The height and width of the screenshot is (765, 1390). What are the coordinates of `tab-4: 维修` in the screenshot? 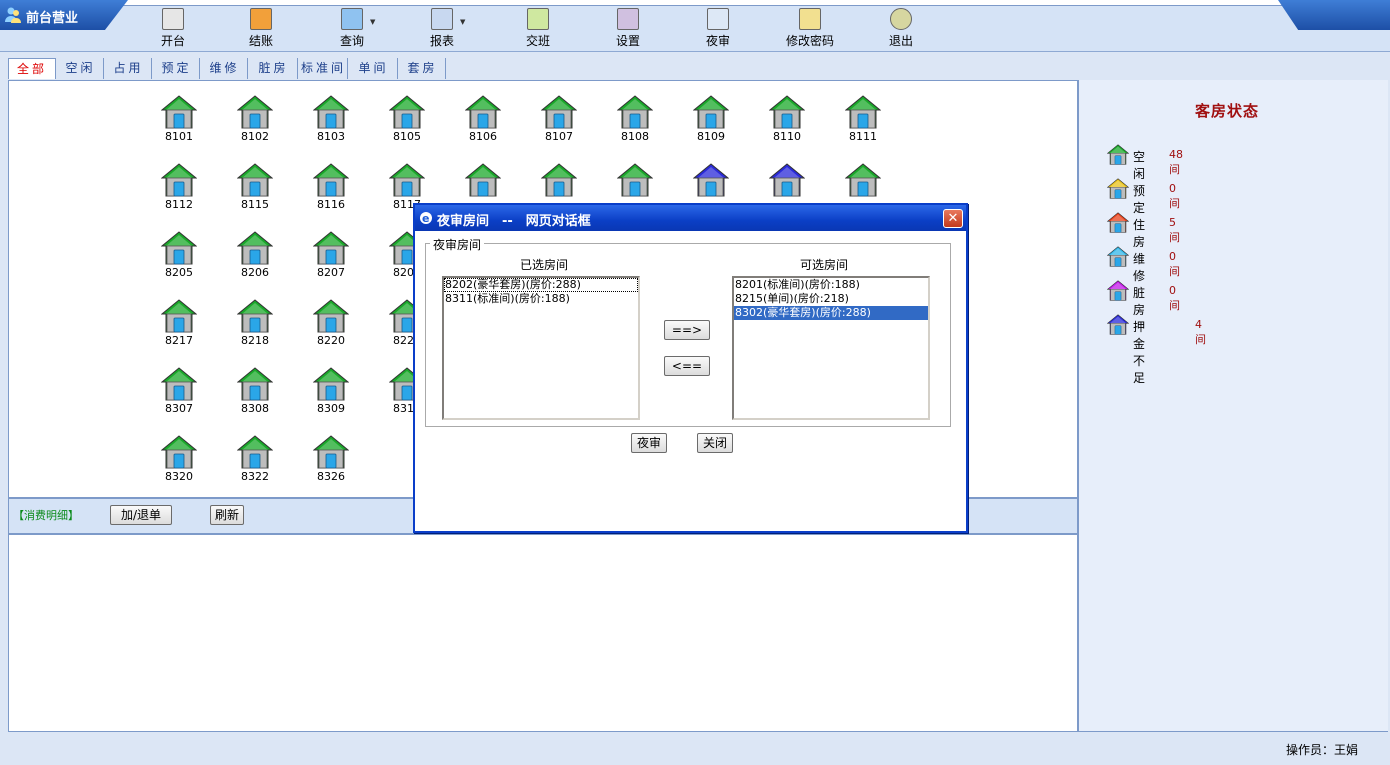 It's located at (225, 68).